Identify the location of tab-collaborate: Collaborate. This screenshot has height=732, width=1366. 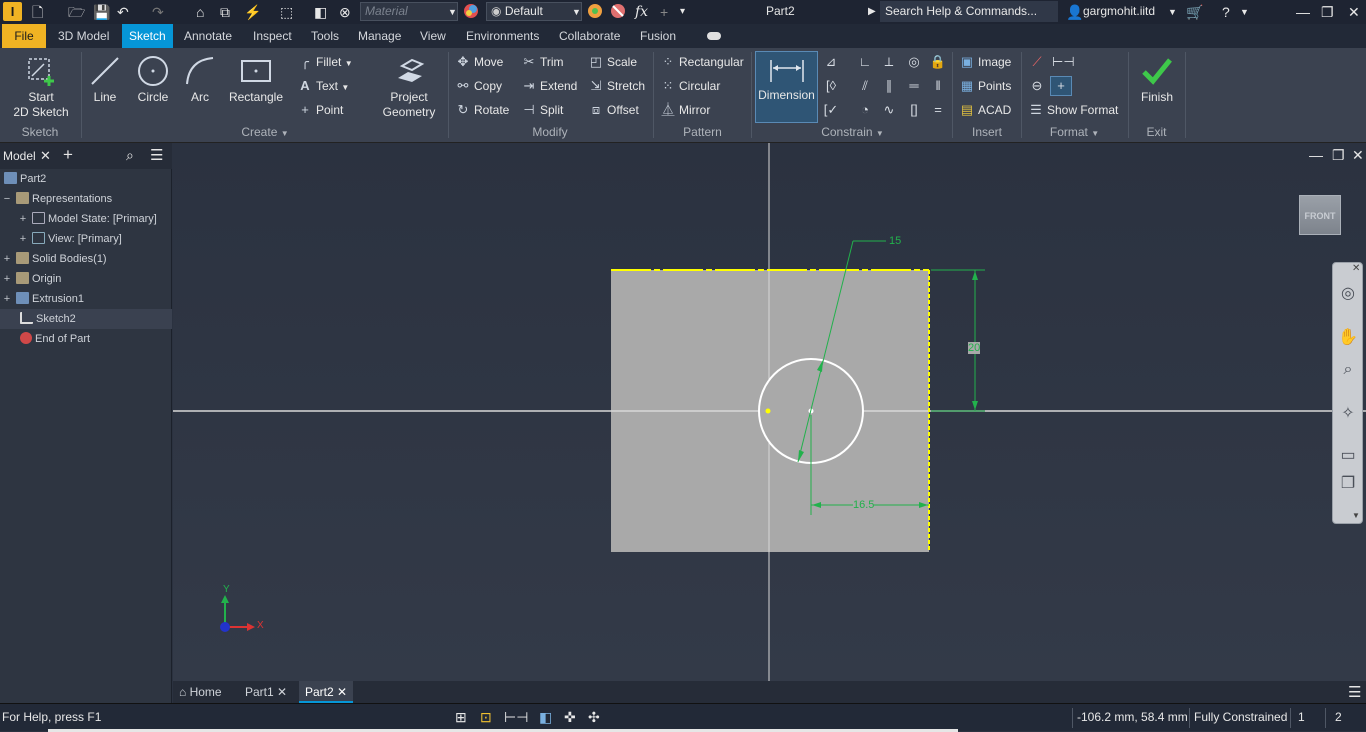
(589, 36).